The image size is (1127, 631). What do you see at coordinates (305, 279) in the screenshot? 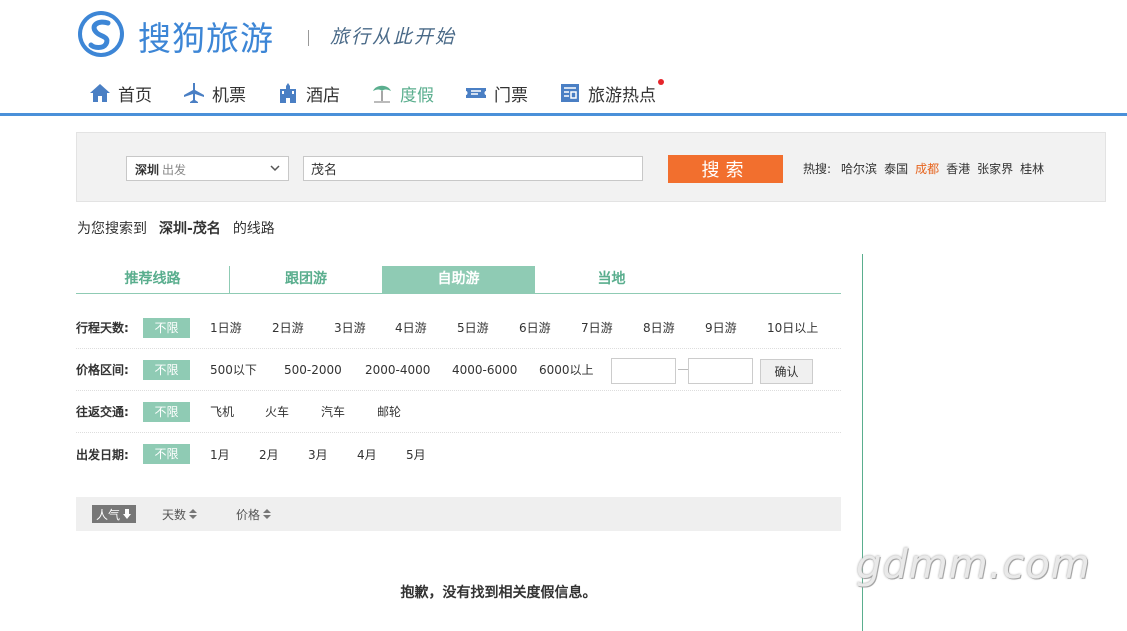
I see `tab-group-tour: 跟团游` at bounding box center [305, 279].